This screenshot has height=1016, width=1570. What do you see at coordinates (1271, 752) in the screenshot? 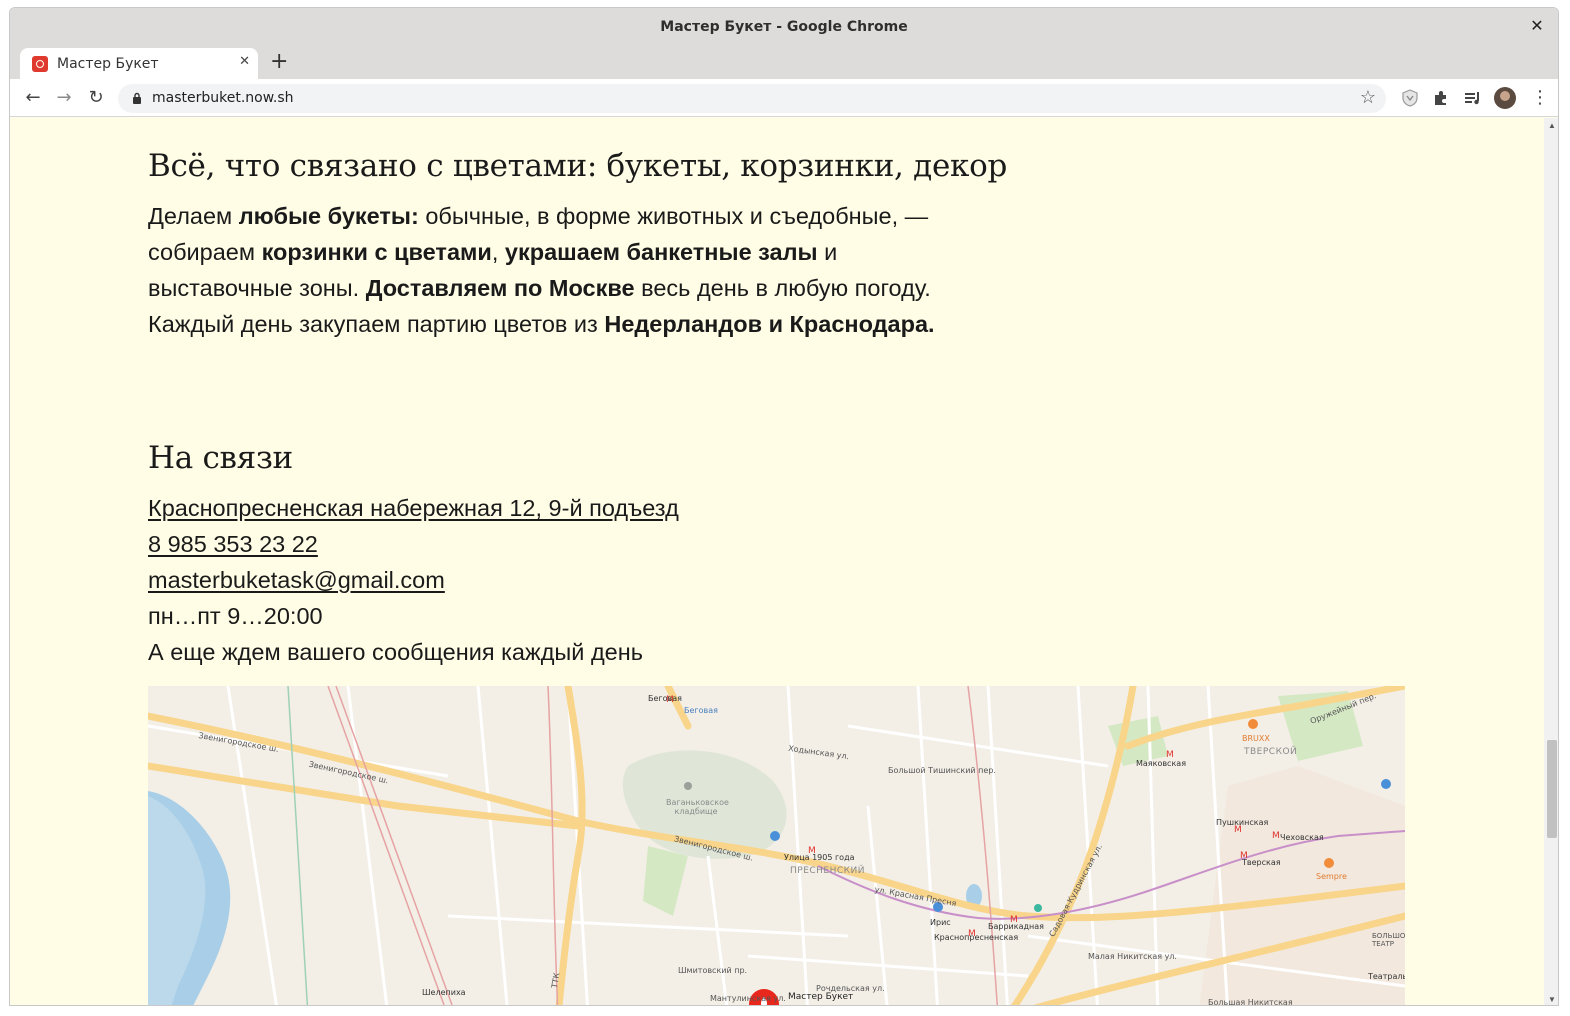
I see `map-label-tverskoy: ТВЕРСКОЙ` at bounding box center [1271, 752].